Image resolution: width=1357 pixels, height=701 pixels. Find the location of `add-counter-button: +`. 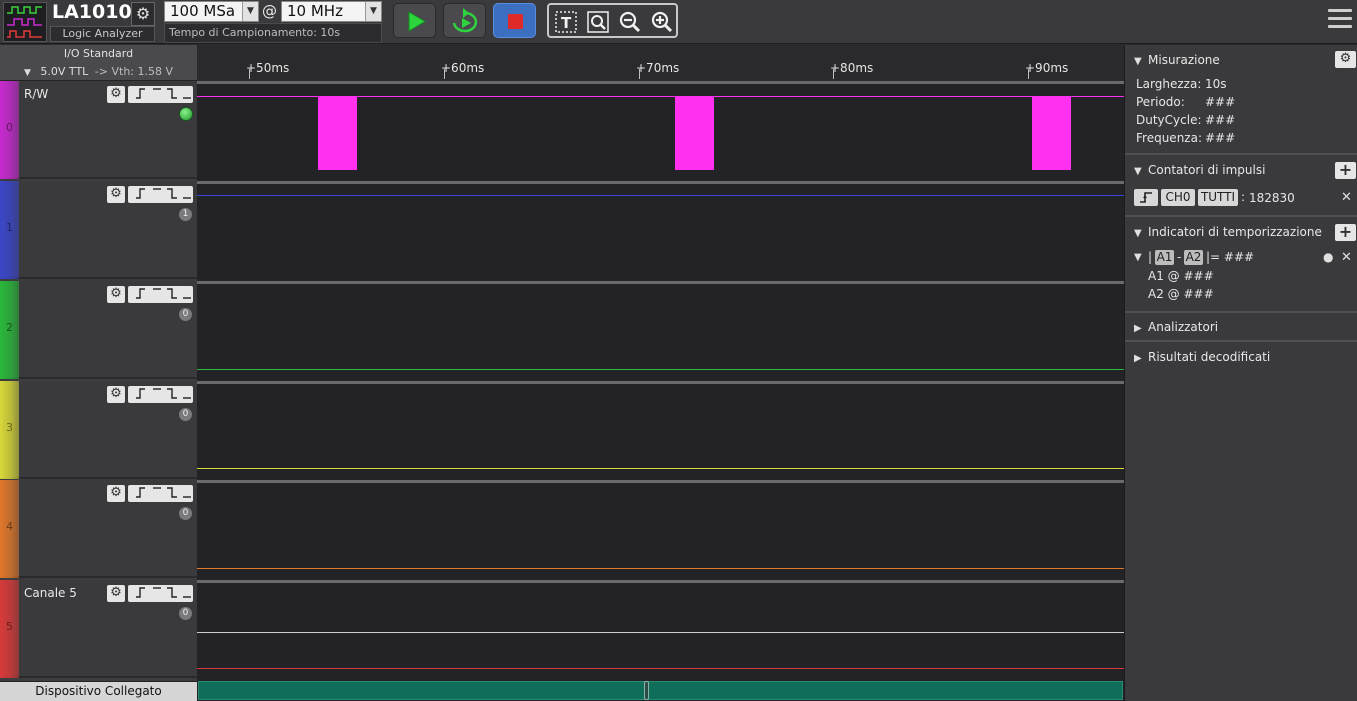

add-counter-button: + is located at coordinates (1345, 170).